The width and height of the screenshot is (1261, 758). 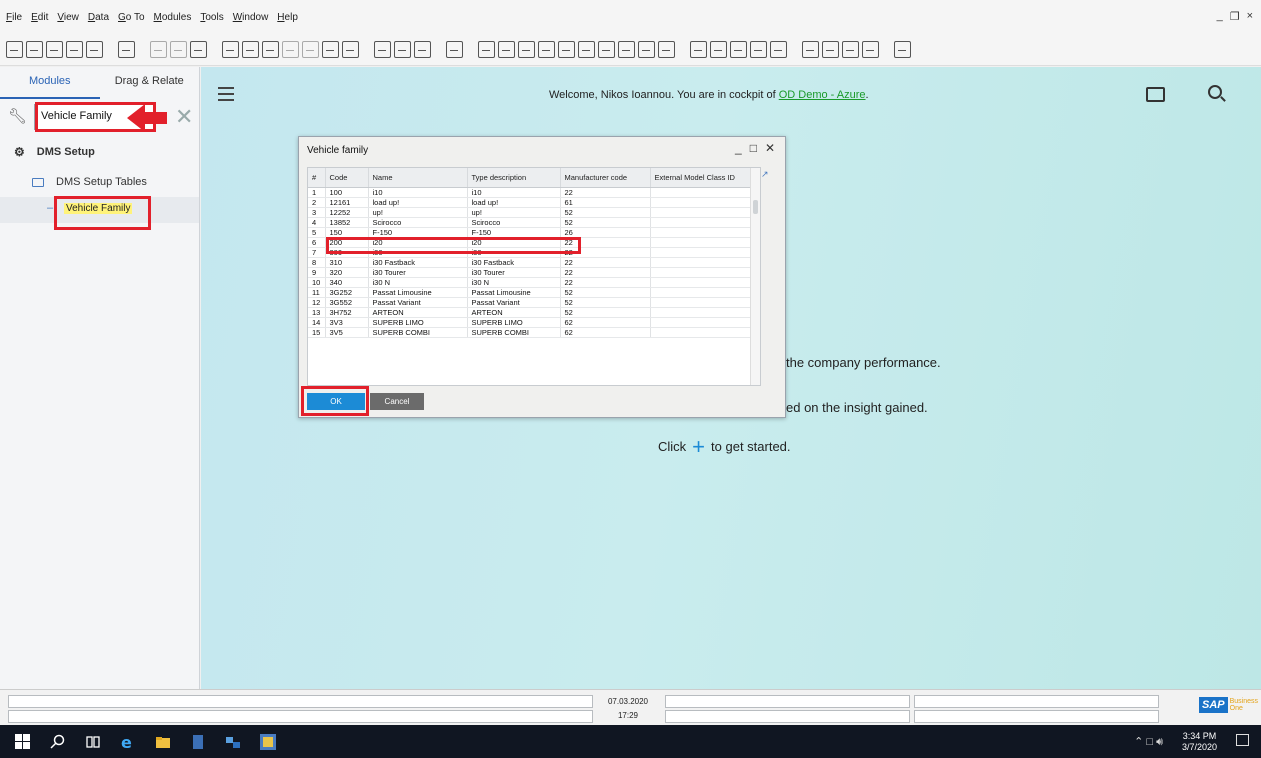 I want to click on cockpit-icon, so click(x=850, y=49).